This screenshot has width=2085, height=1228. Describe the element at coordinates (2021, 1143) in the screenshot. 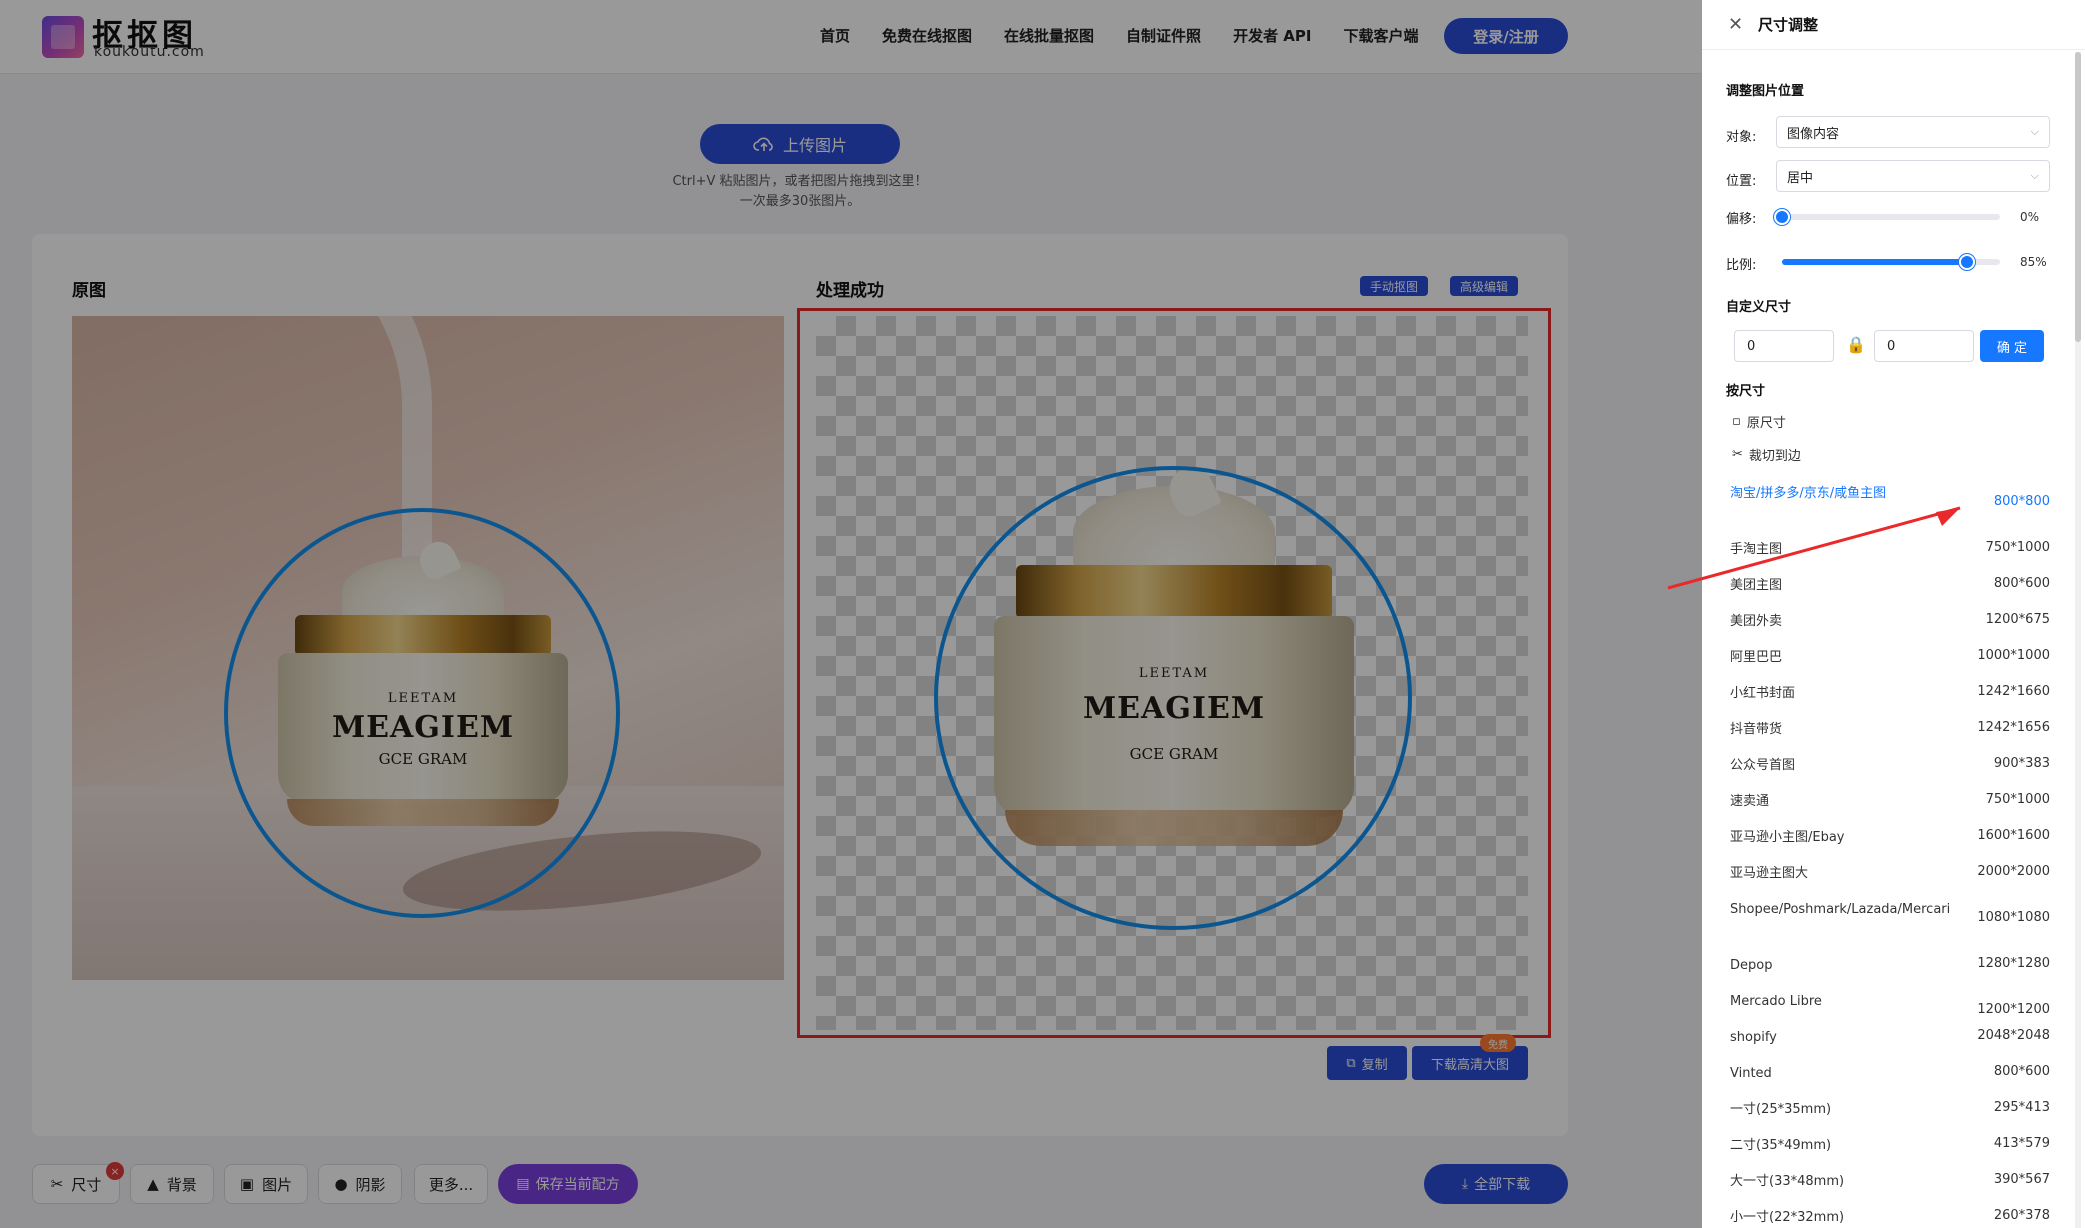

I see `size-preset-value: 413*579` at that location.